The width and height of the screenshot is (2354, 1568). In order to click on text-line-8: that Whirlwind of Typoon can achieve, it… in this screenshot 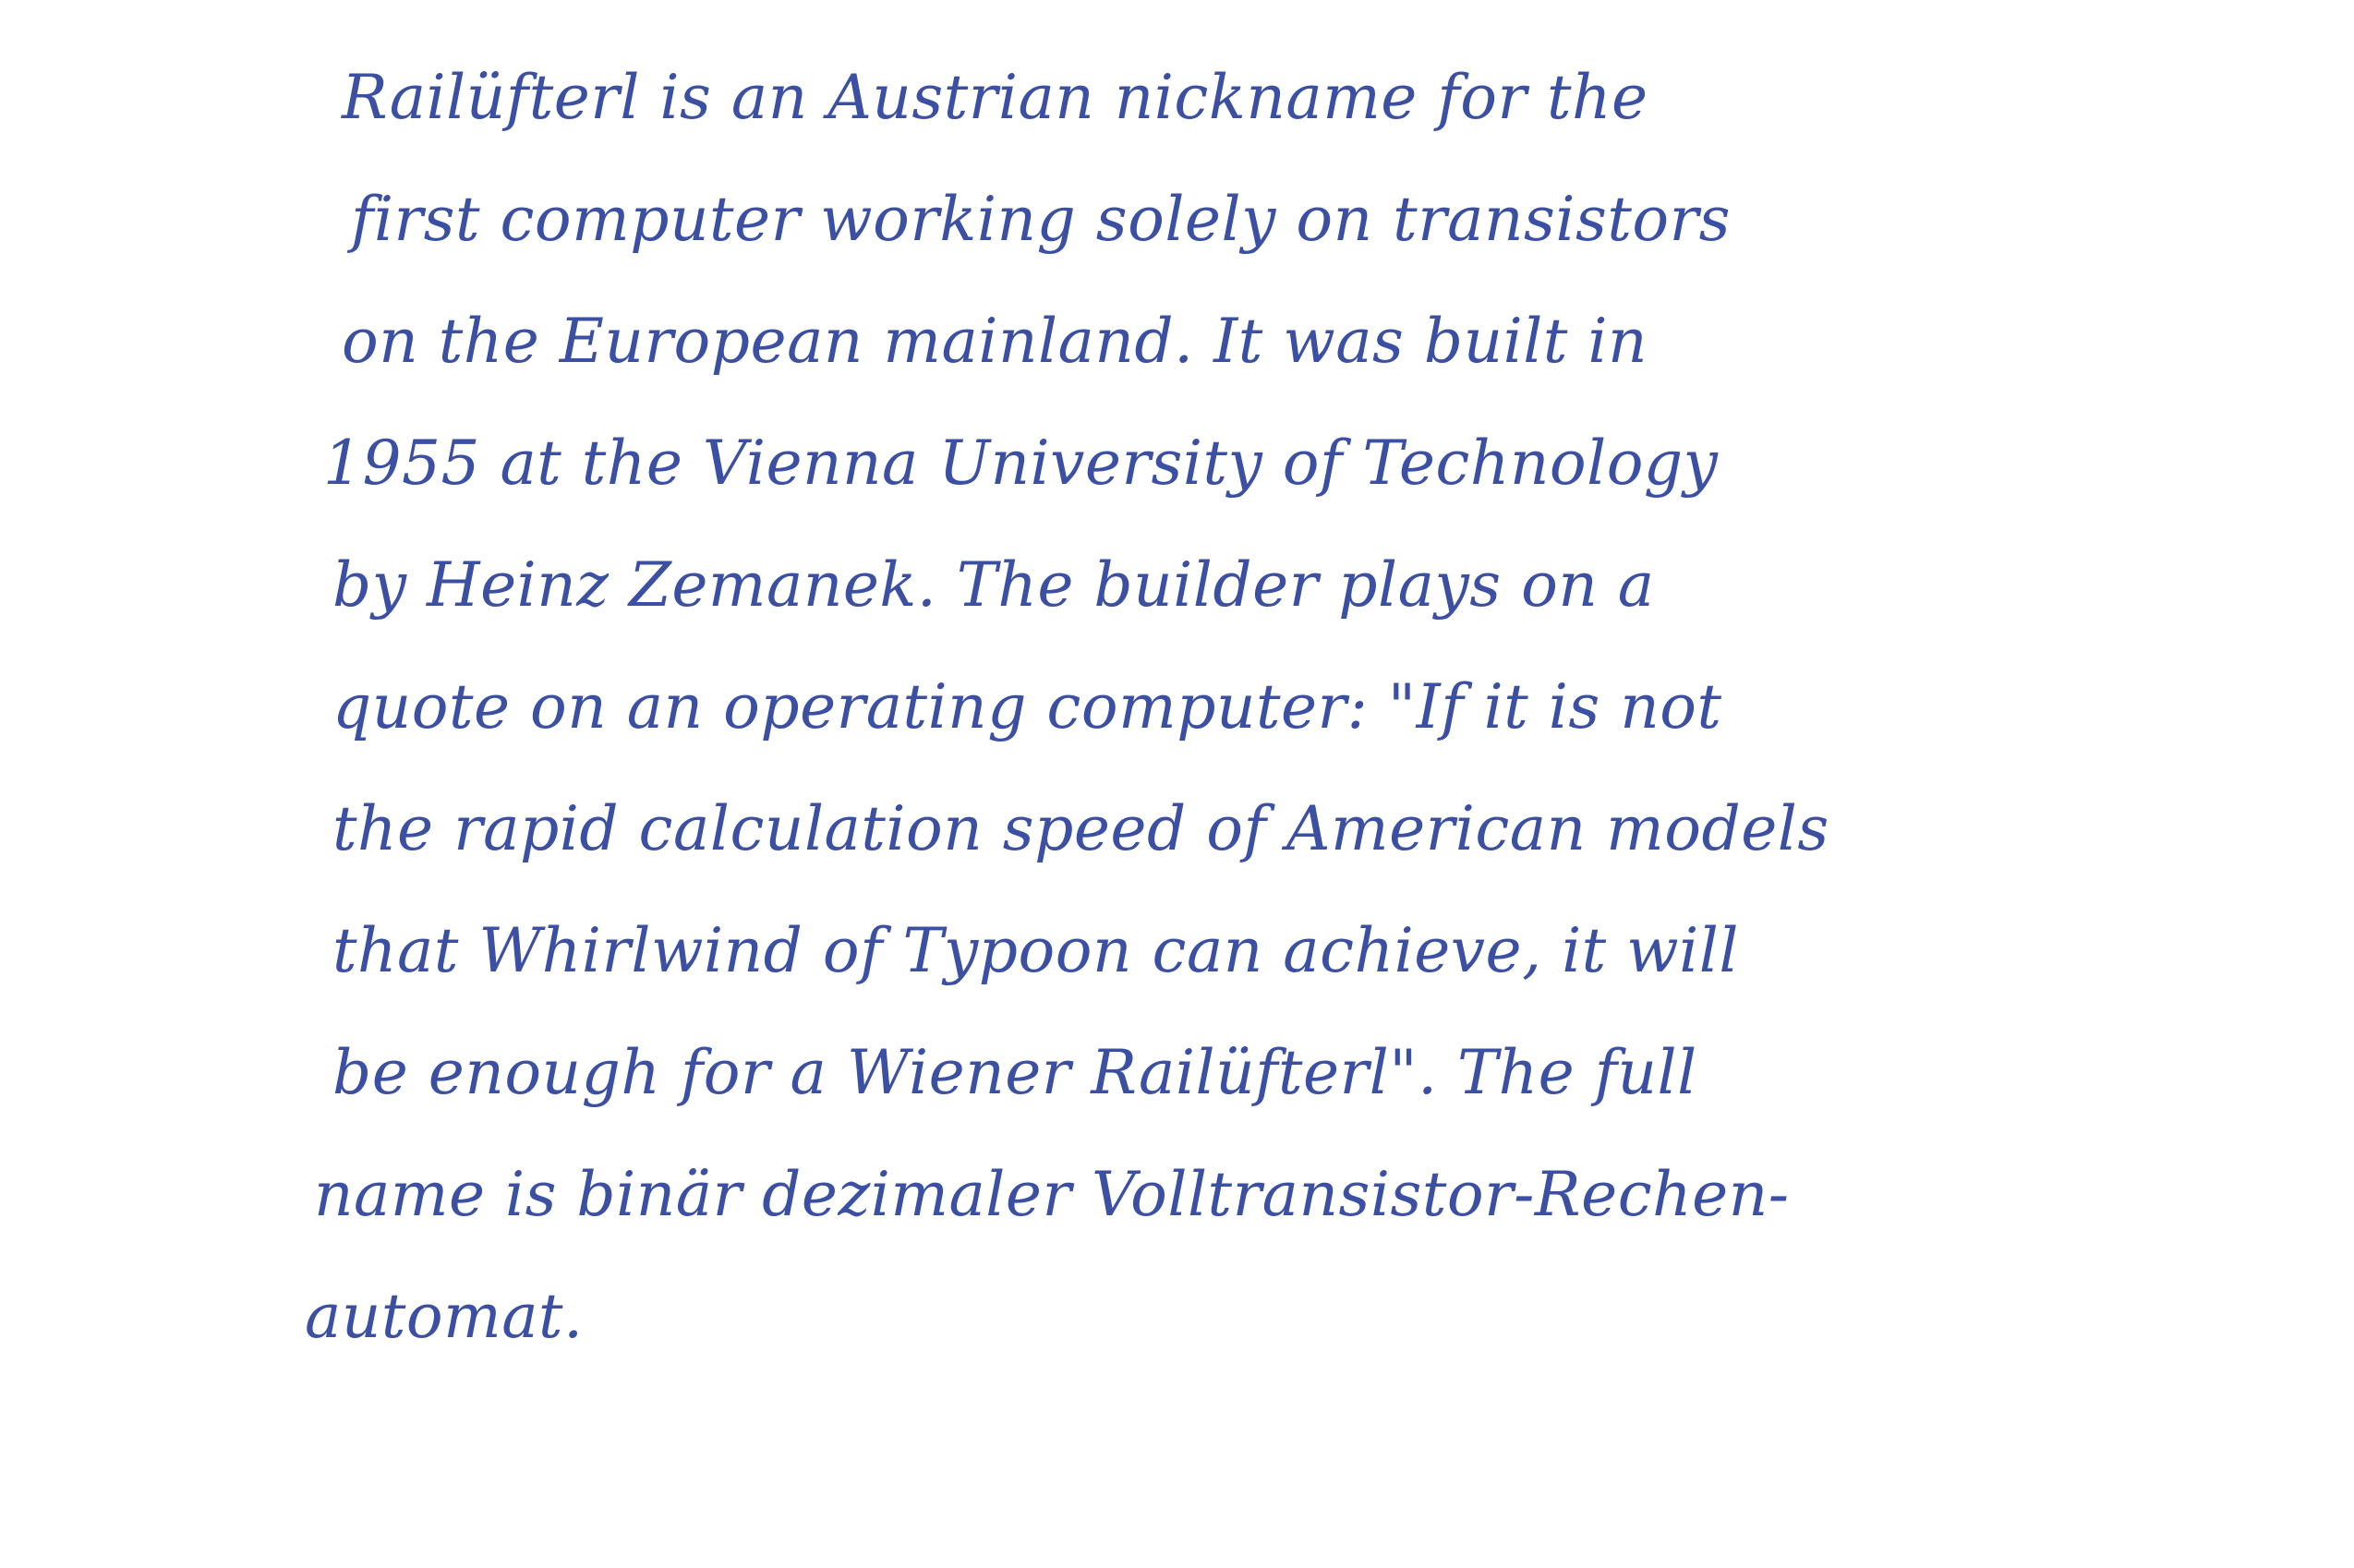, I will do `click(1036, 950)`.